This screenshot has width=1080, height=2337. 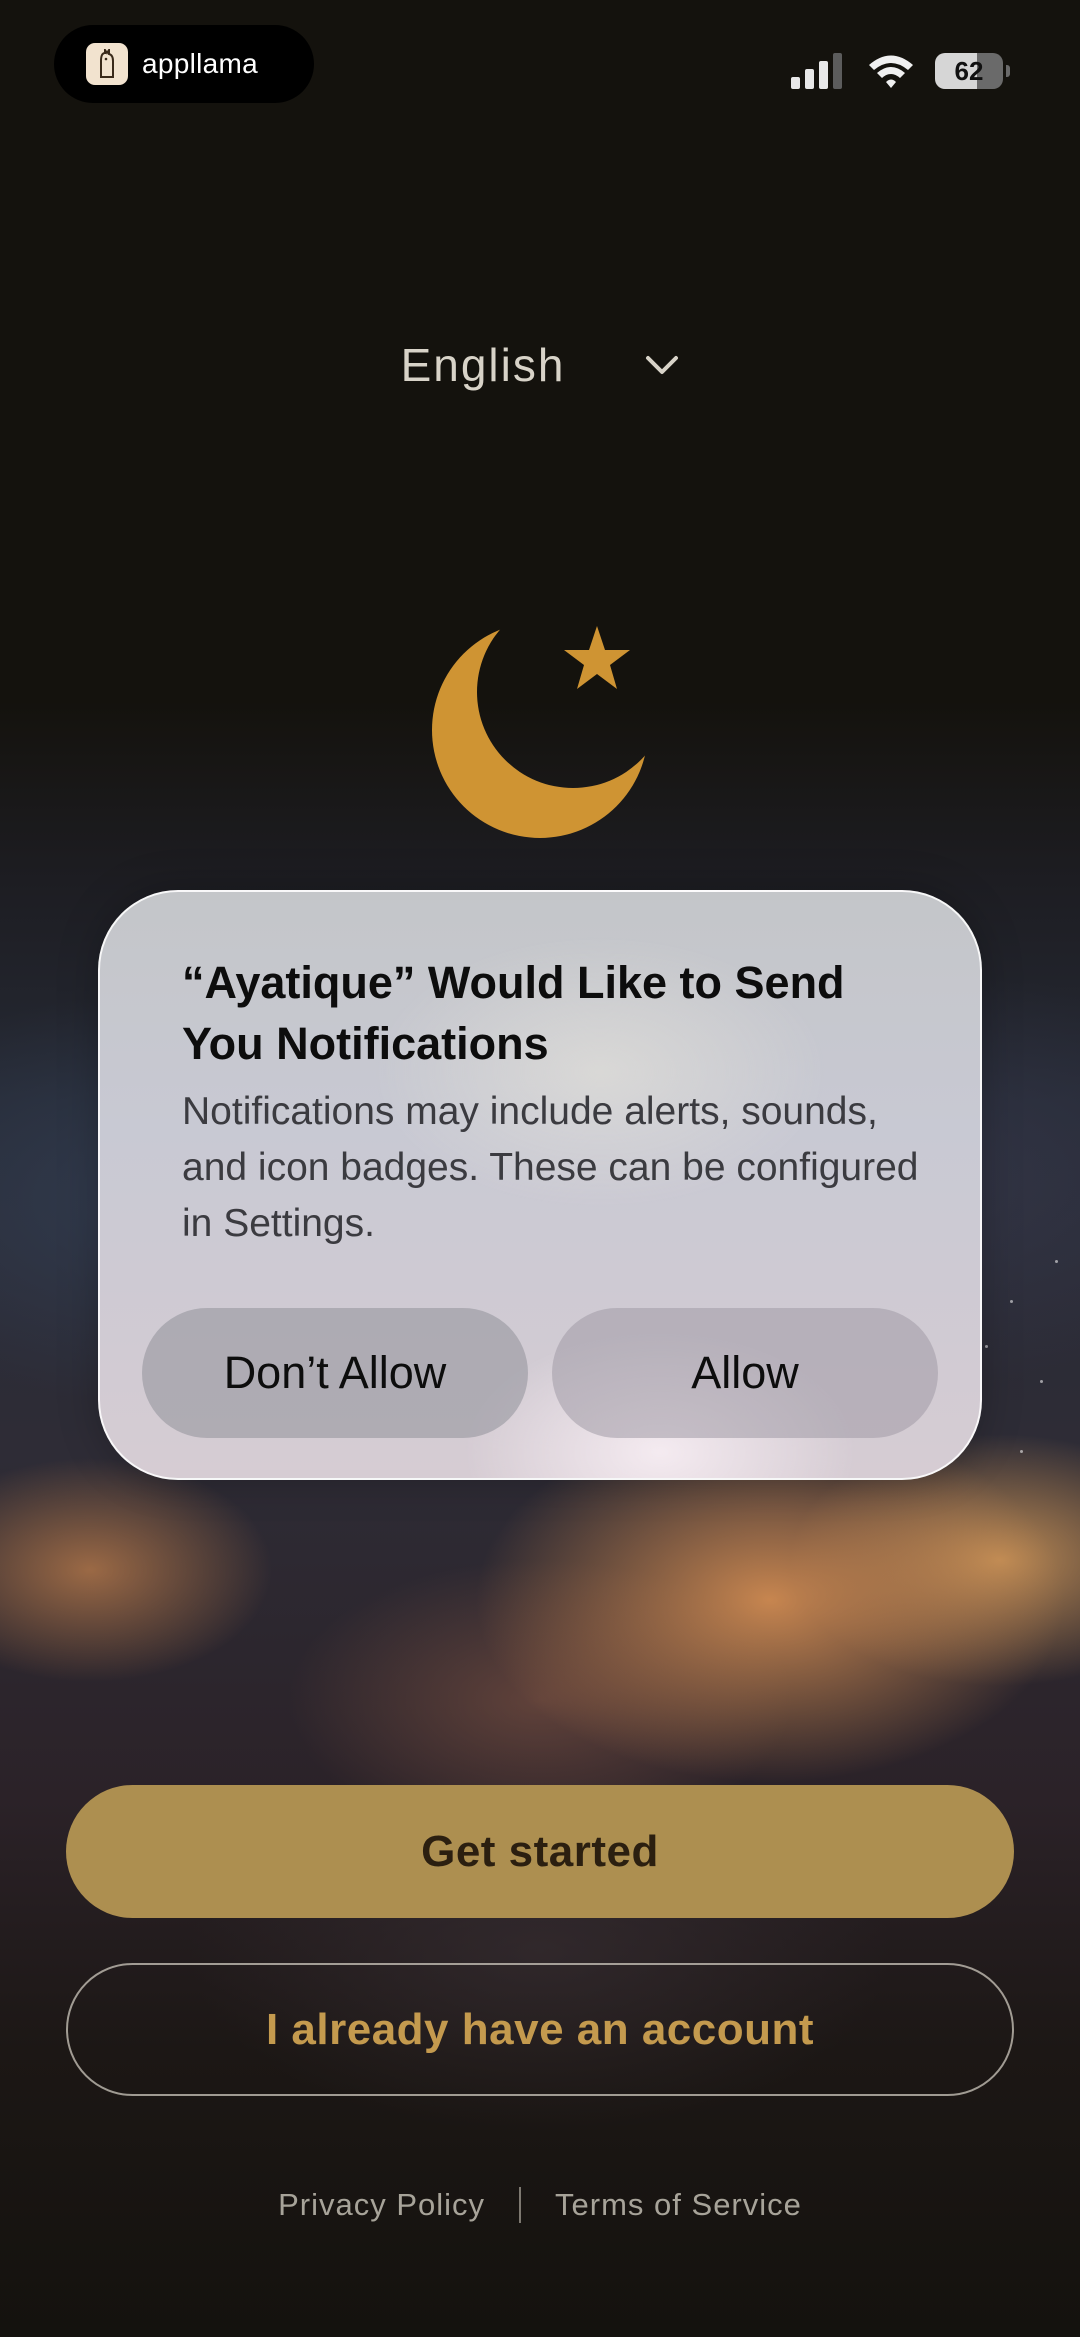 I want to click on footer-divider, so click(x=520, y=2205).